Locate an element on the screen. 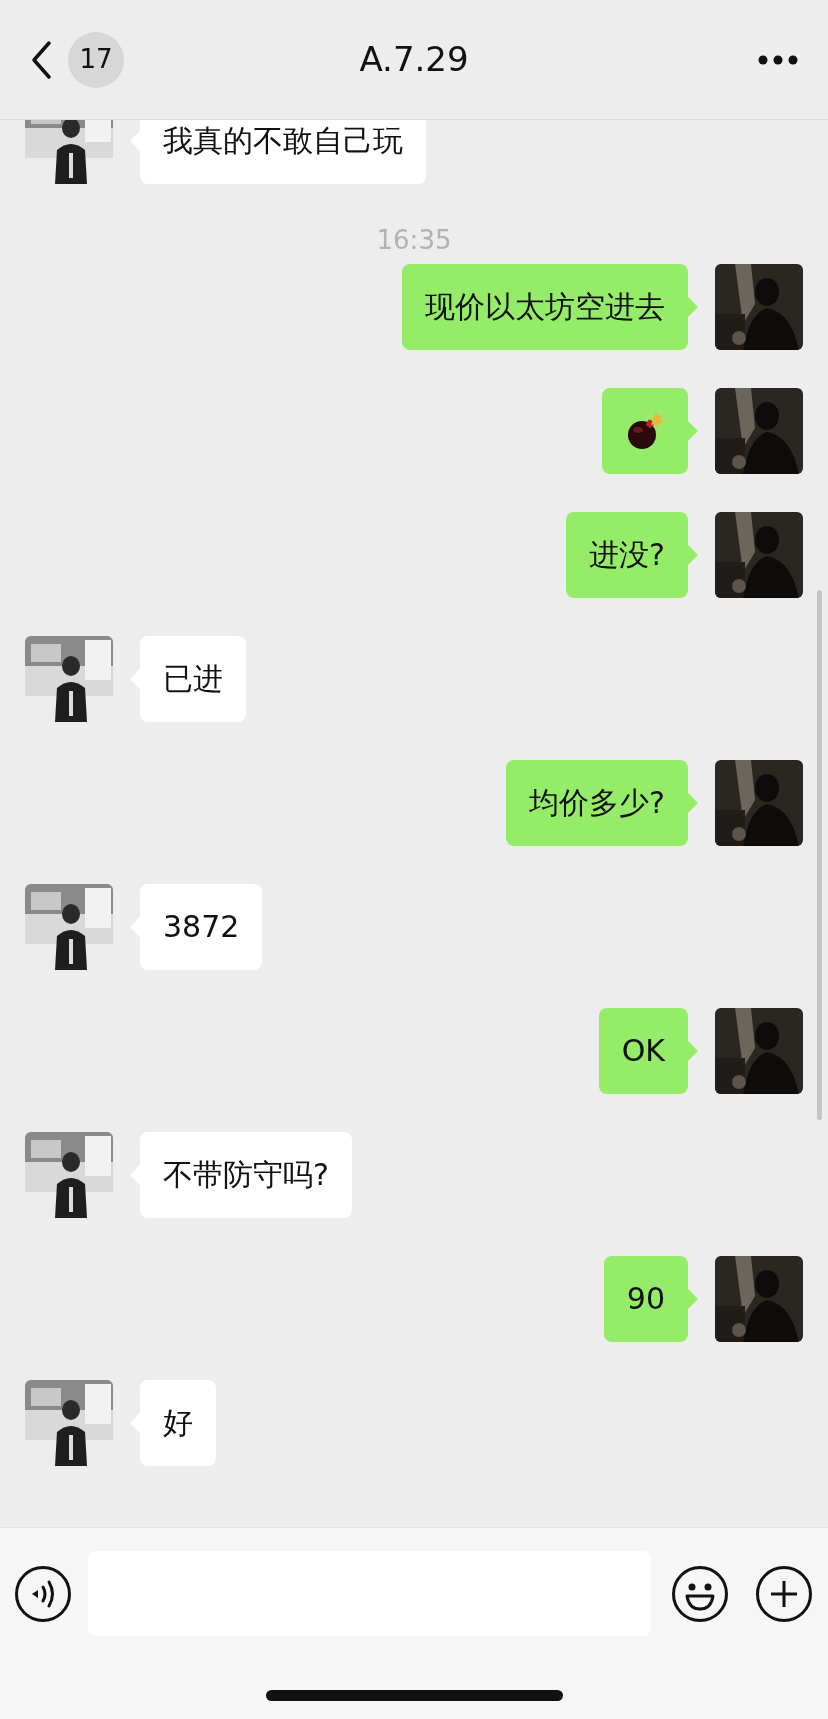 The height and width of the screenshot is (1719, 828). chat-title: A.7.29 is located at coordinates (414, 59).